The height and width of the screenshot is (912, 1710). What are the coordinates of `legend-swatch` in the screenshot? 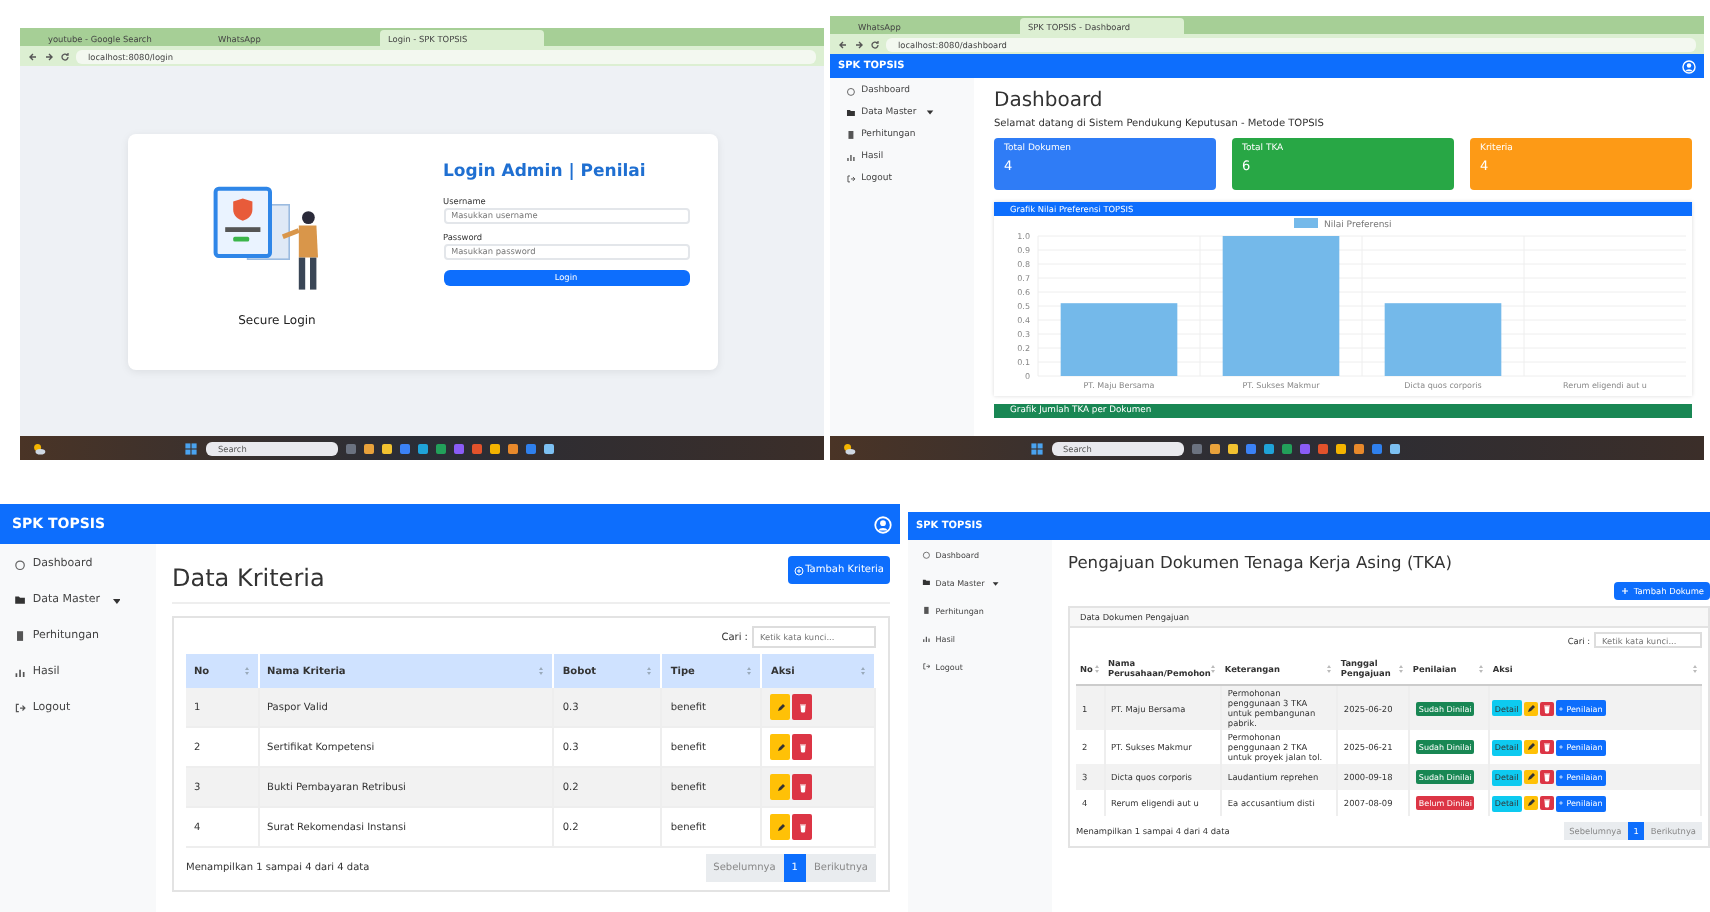 It's located at (1306, 223).